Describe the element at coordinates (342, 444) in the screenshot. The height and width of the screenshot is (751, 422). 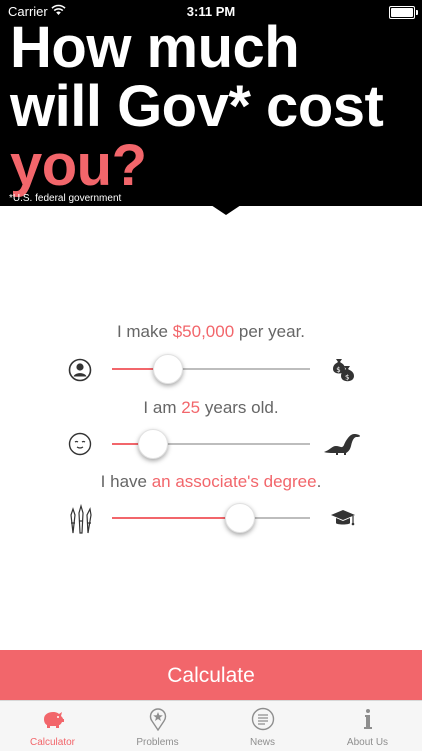
I see `dinosaur-icon` at that location.